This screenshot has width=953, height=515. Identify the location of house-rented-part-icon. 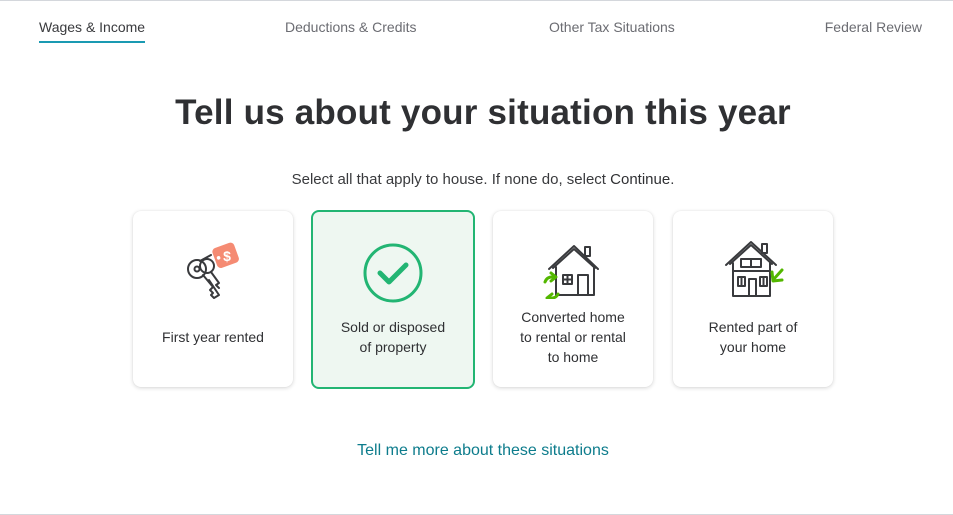
(754, 269).